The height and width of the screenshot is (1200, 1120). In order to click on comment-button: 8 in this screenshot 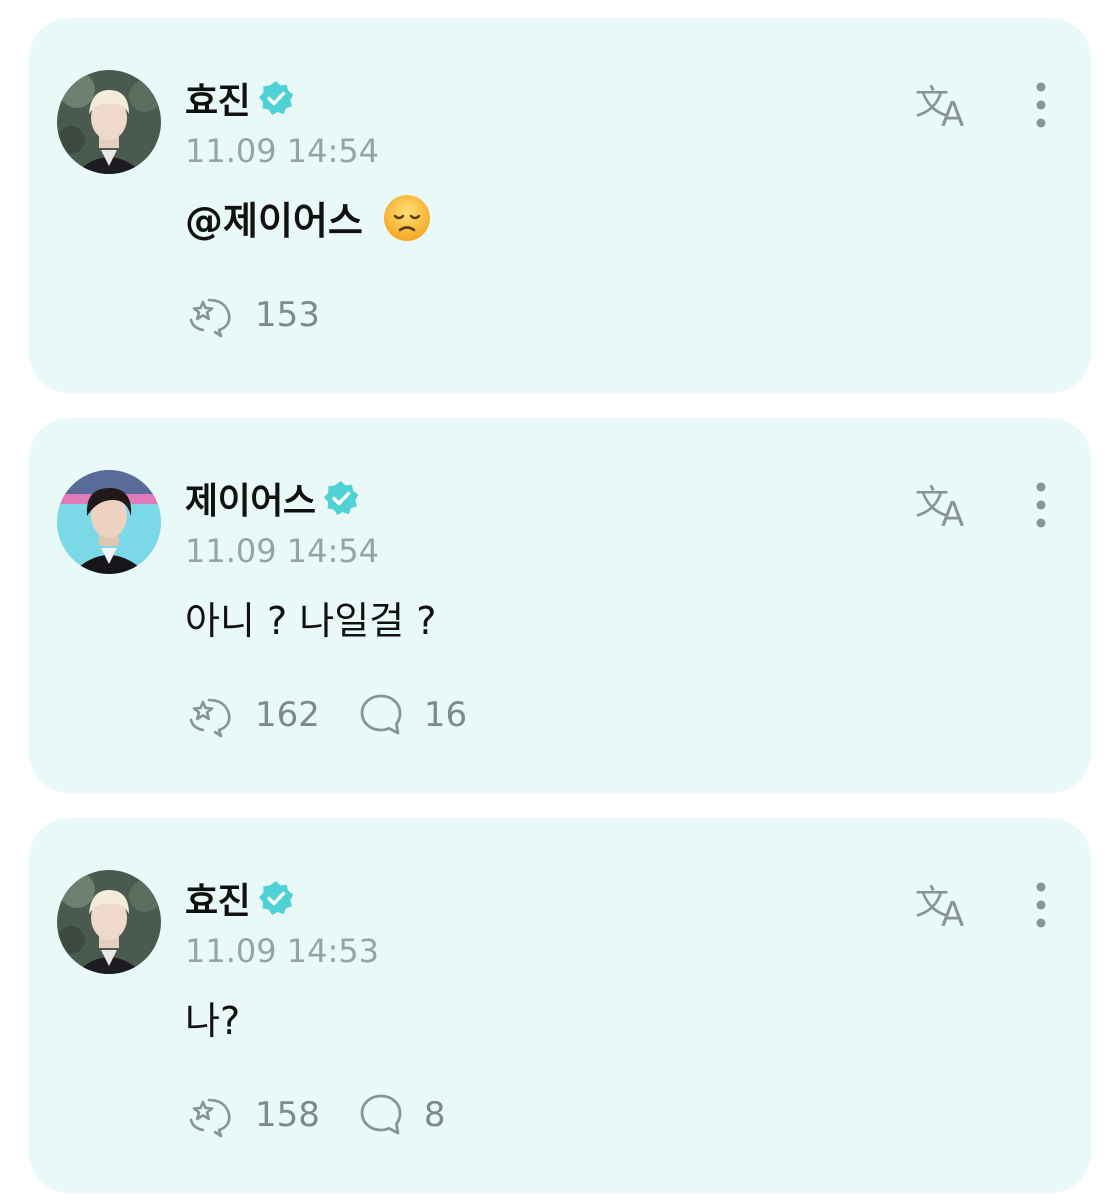, I will do `click(402, 1115)`.